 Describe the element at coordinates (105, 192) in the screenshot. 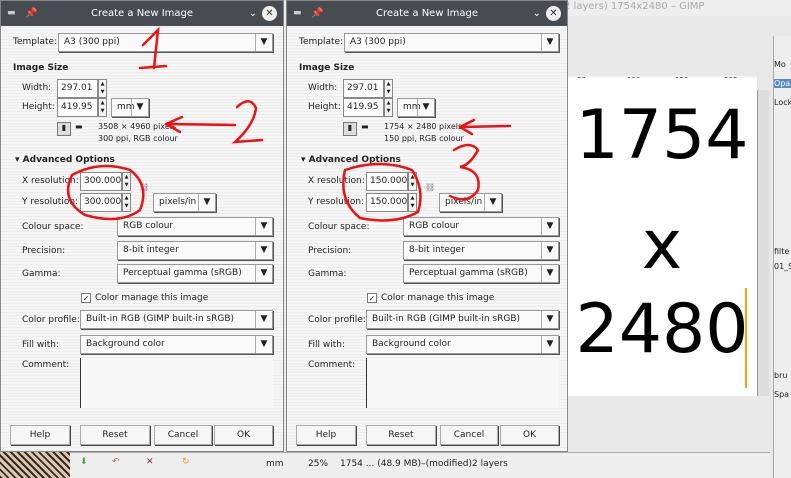

I see `annotation-circle-left` at that location.